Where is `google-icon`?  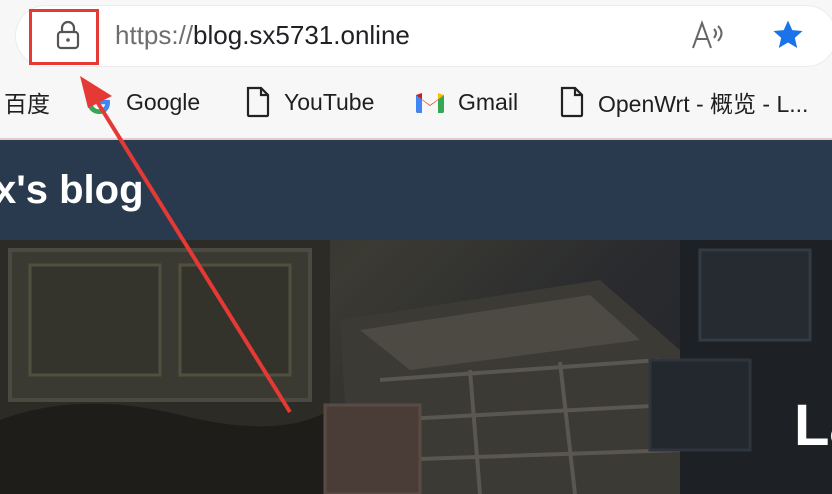
google-icon is located at coordinates (99, 102).